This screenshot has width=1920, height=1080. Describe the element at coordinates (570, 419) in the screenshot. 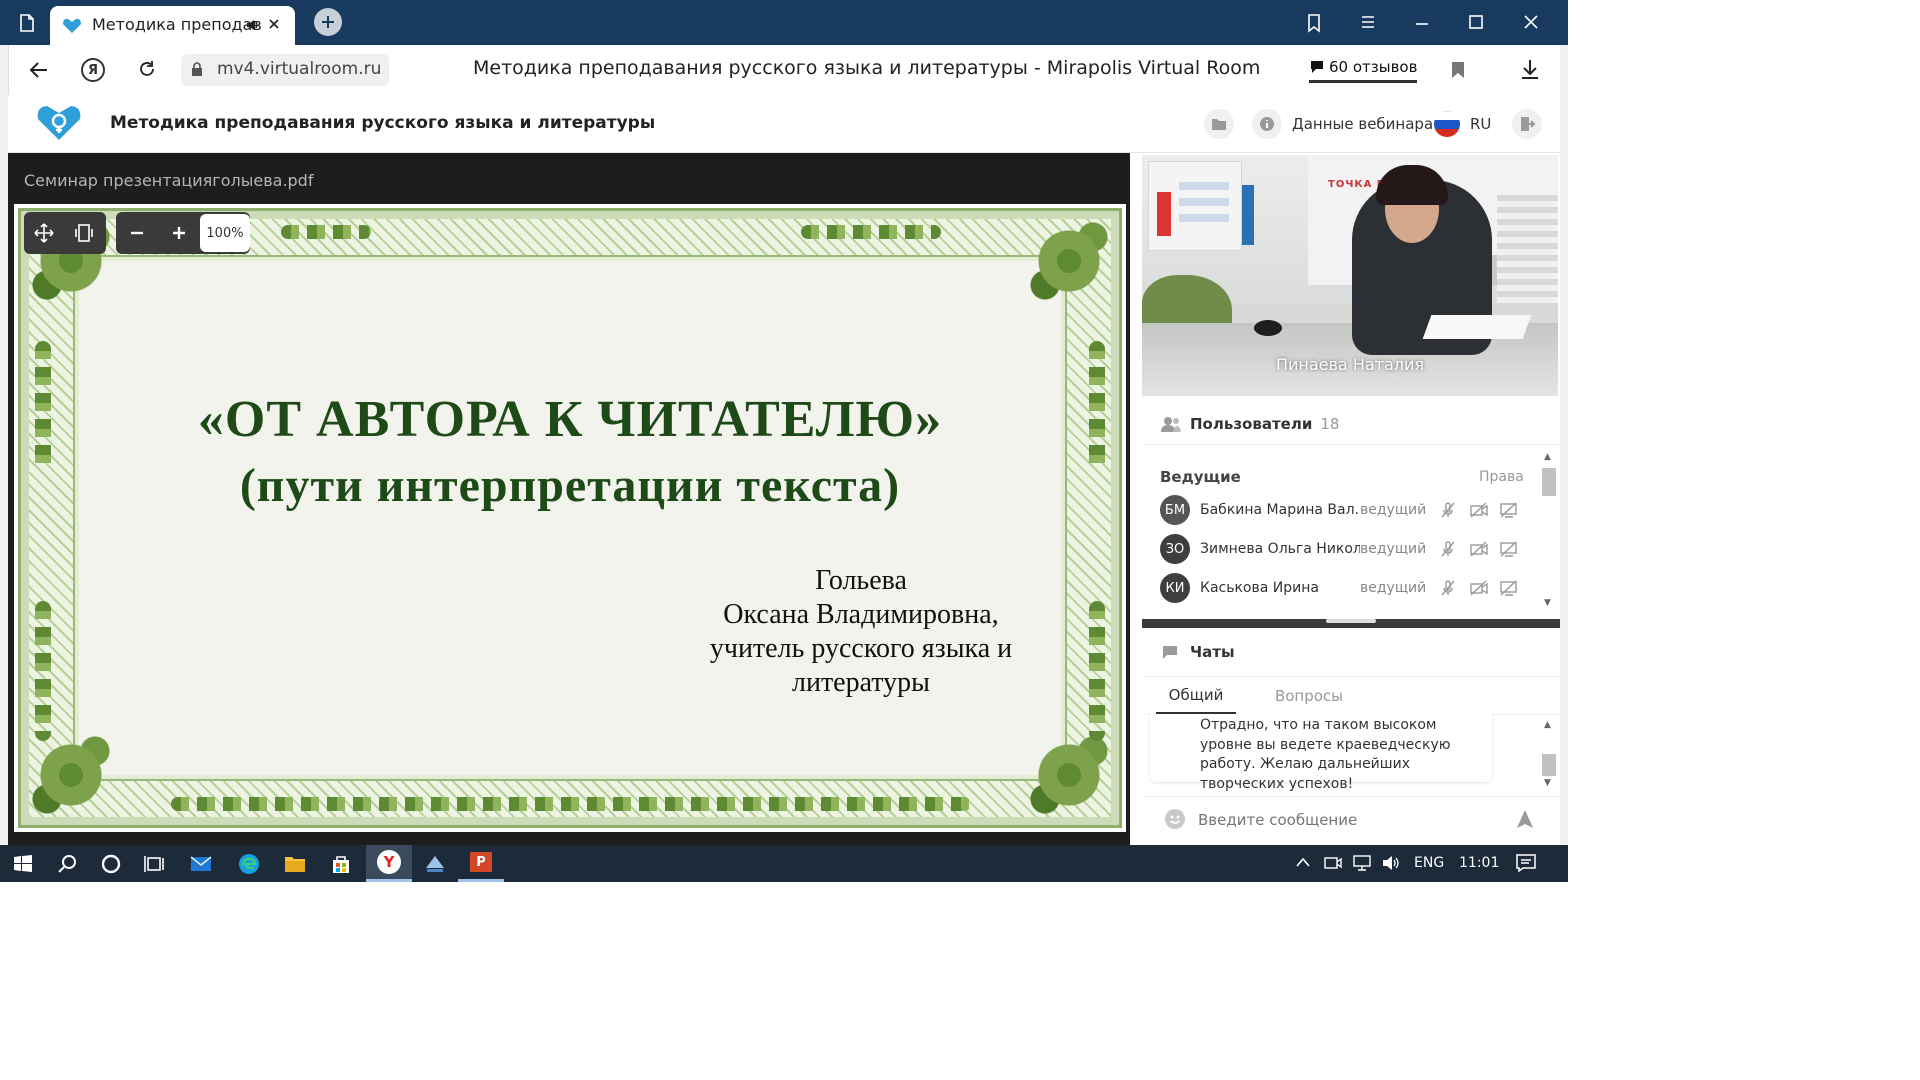

I see `slide-title-line1: «ОТ АВТОРА К ЧИТАТЕЛЮ»` at that location.